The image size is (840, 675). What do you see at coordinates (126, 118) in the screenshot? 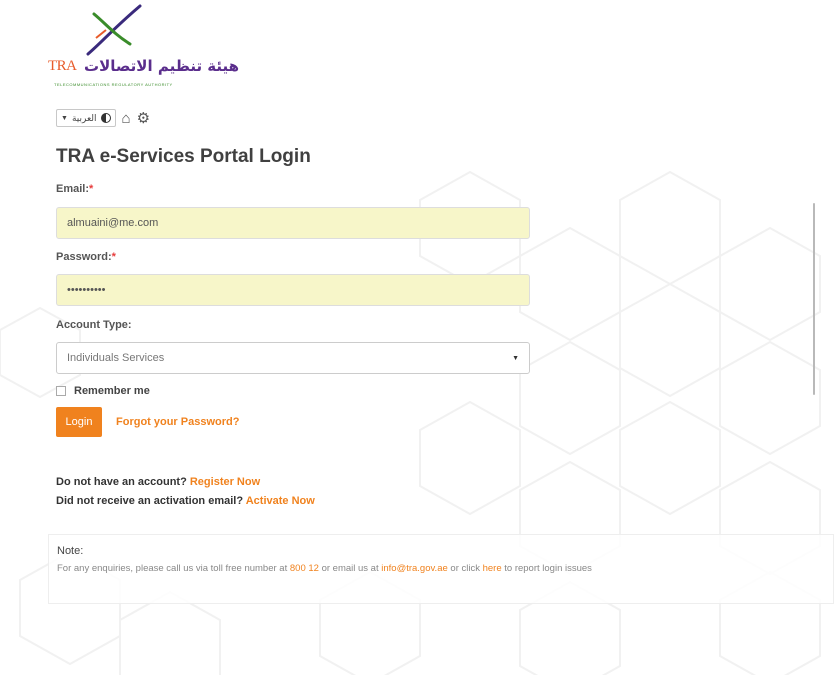
I see `home-icon: ⌂` at bounding box center [126, 118].